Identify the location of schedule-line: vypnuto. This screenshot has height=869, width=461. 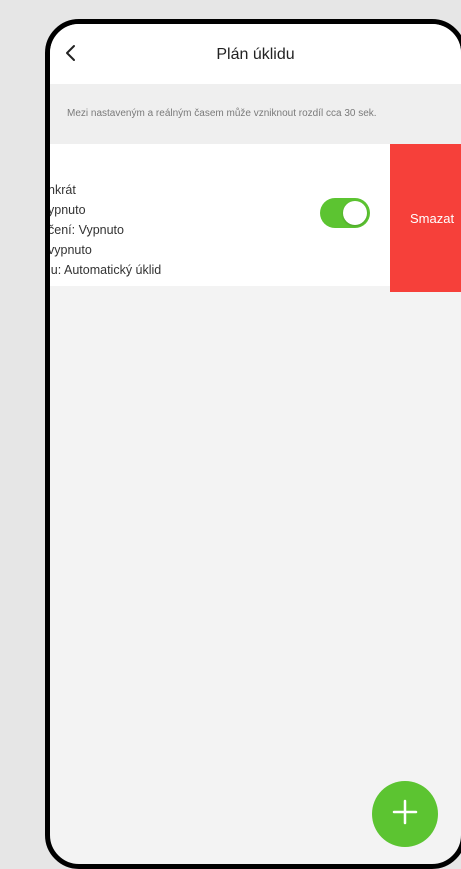
(70, 250).